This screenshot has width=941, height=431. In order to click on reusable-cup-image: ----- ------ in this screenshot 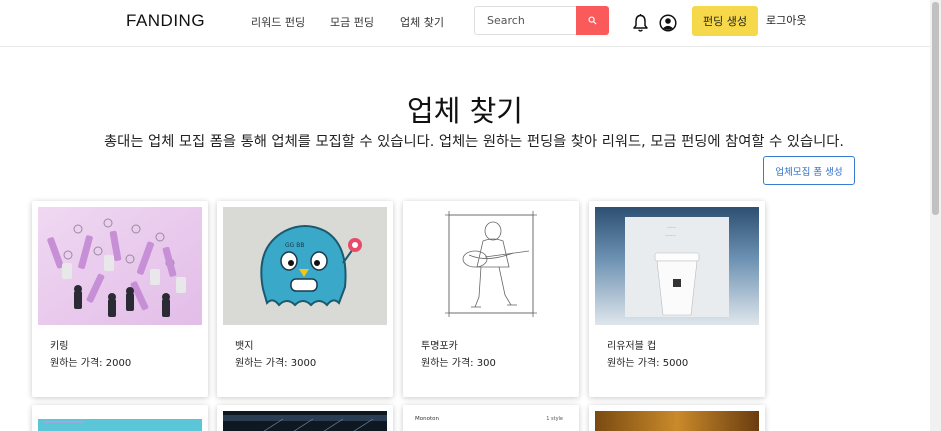, I will do `click(677, 266)`.